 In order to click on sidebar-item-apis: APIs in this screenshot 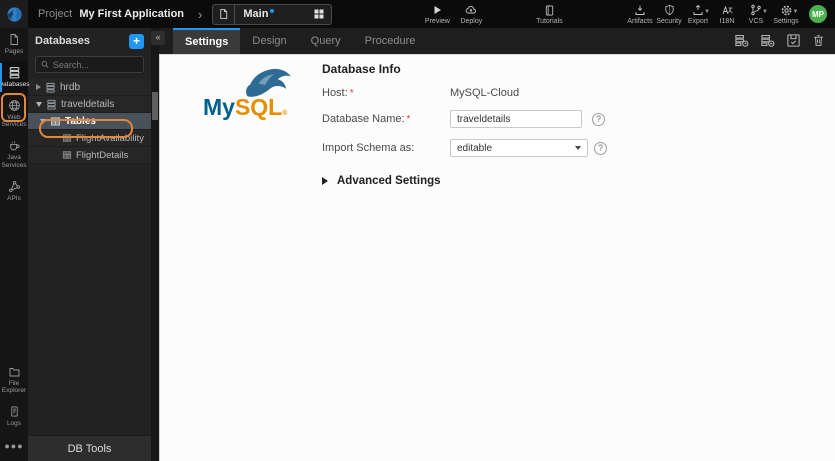, I will do `click(14, 191)`.